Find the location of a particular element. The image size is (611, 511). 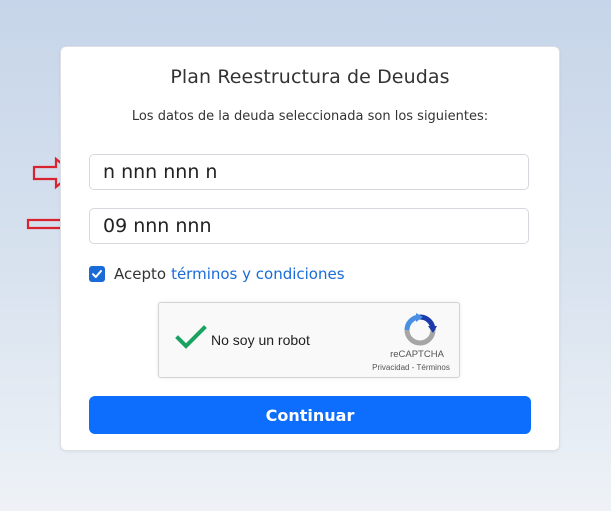

recaptcha-label: No soy un robot is located at coordinates (260, 340).